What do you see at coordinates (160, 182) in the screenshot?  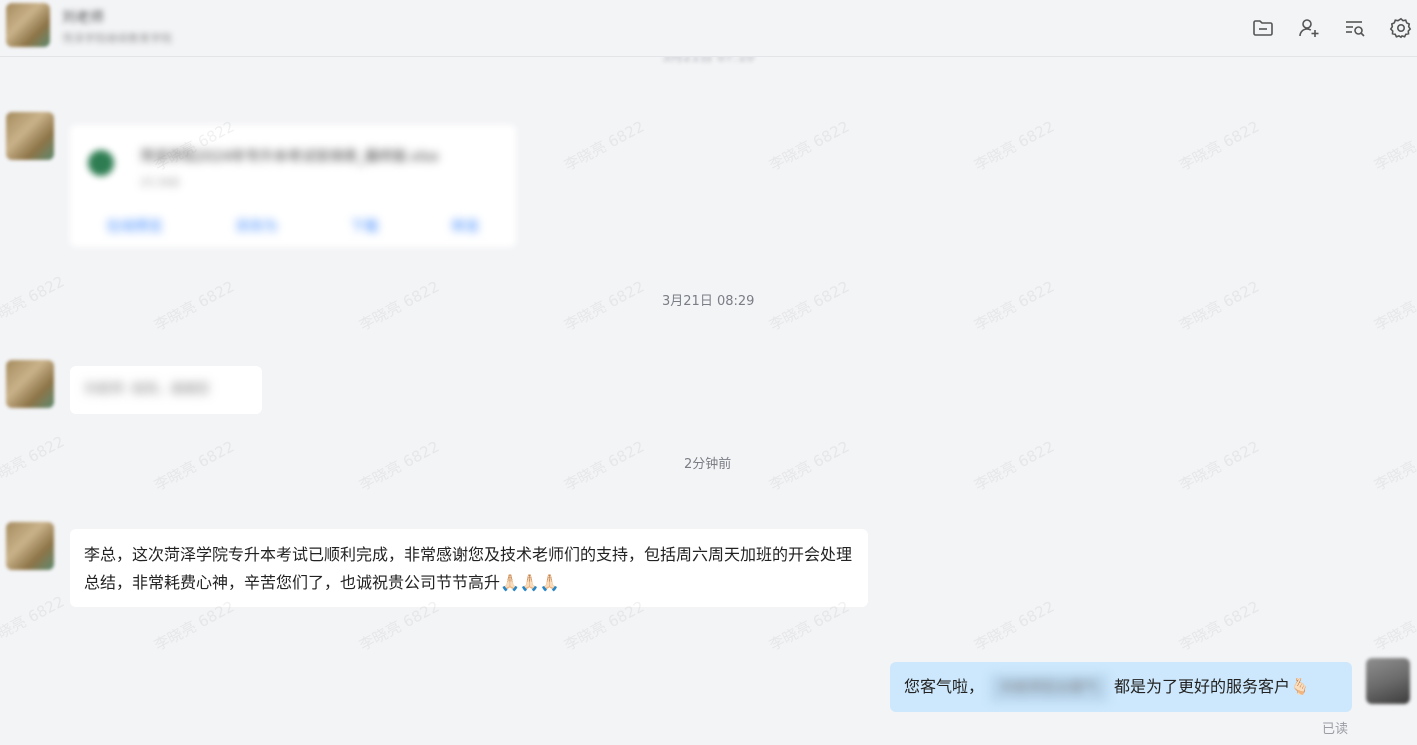 I see `file-size: 25.5KB` at bounding box center [160, 182].